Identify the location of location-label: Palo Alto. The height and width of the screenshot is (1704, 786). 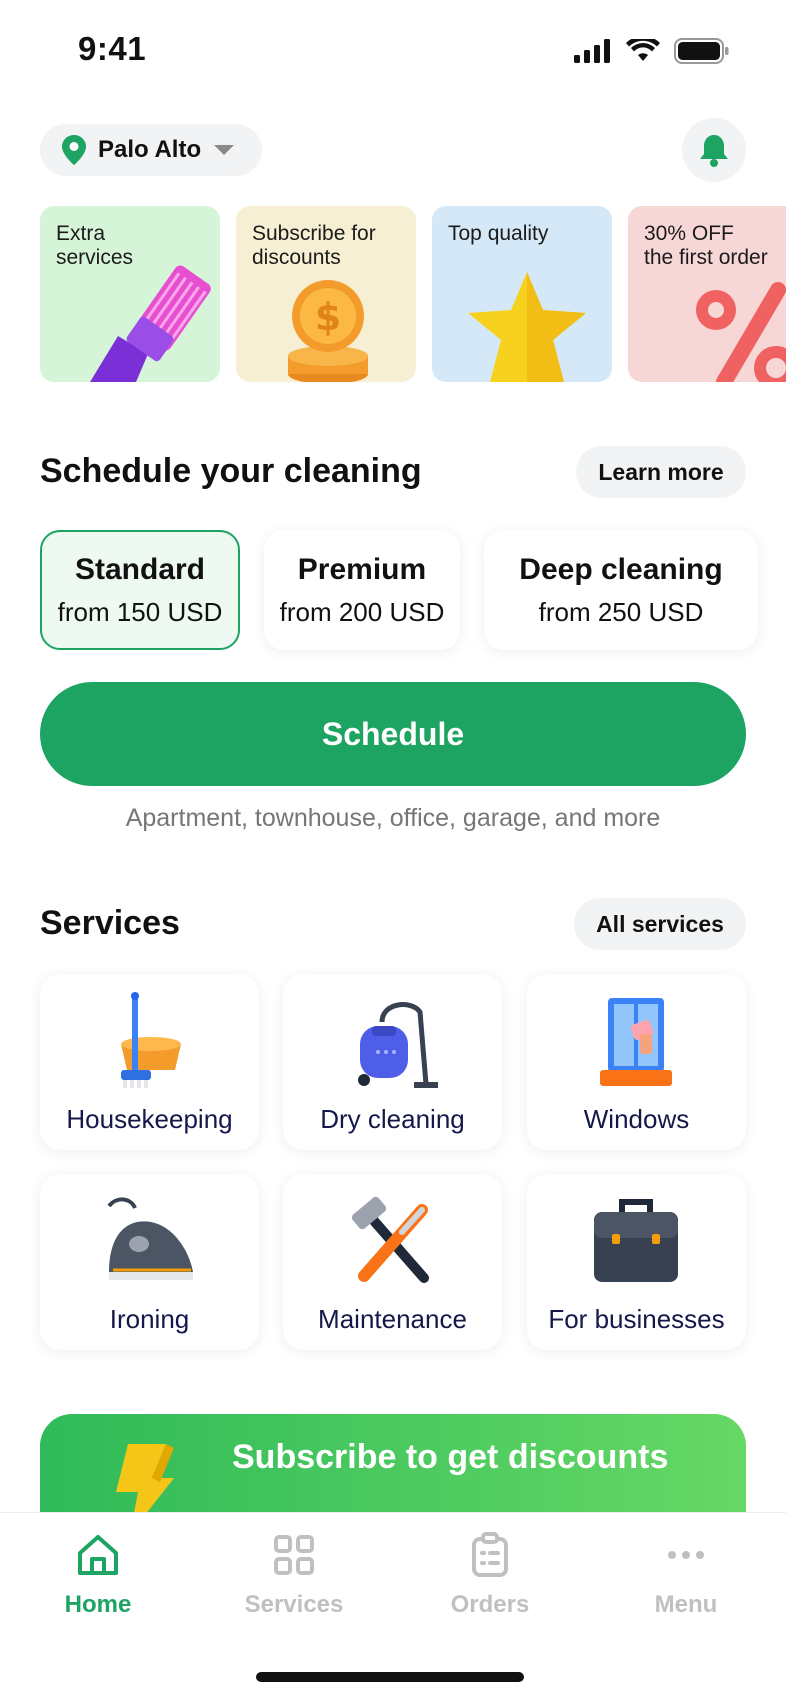
(150, 149).